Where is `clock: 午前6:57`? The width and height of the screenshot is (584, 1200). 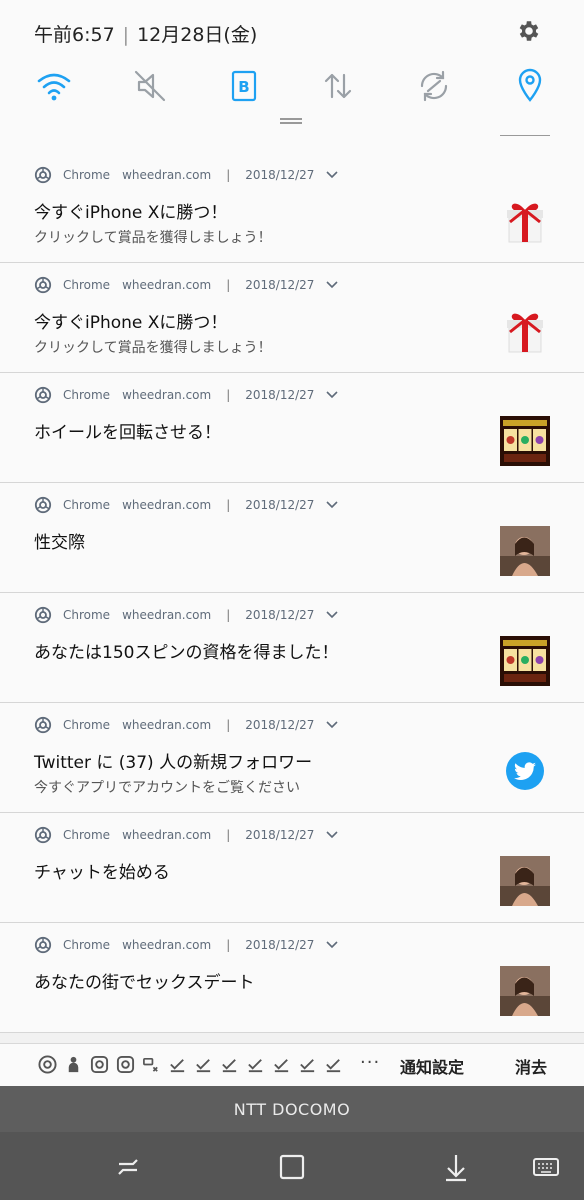 clock: 午前6:57 is located at coordinates (74, 35).